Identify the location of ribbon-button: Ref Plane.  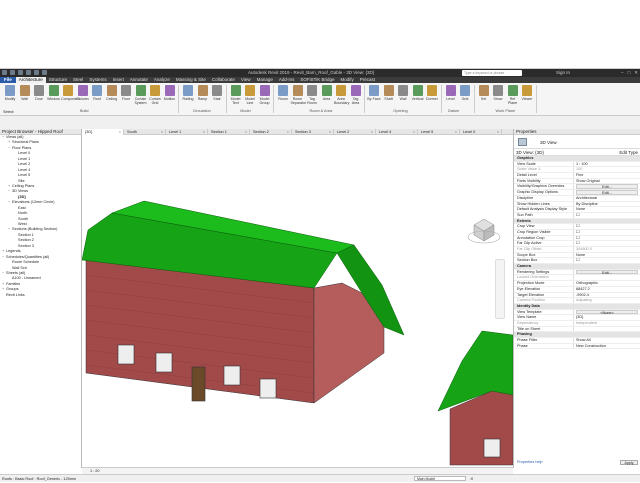
(513, 95).